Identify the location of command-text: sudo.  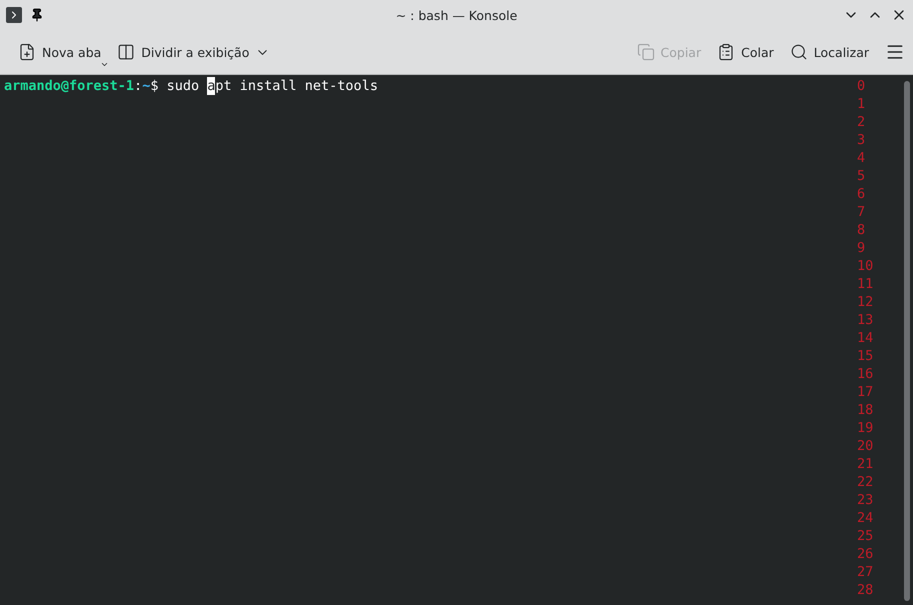
(183, 86).